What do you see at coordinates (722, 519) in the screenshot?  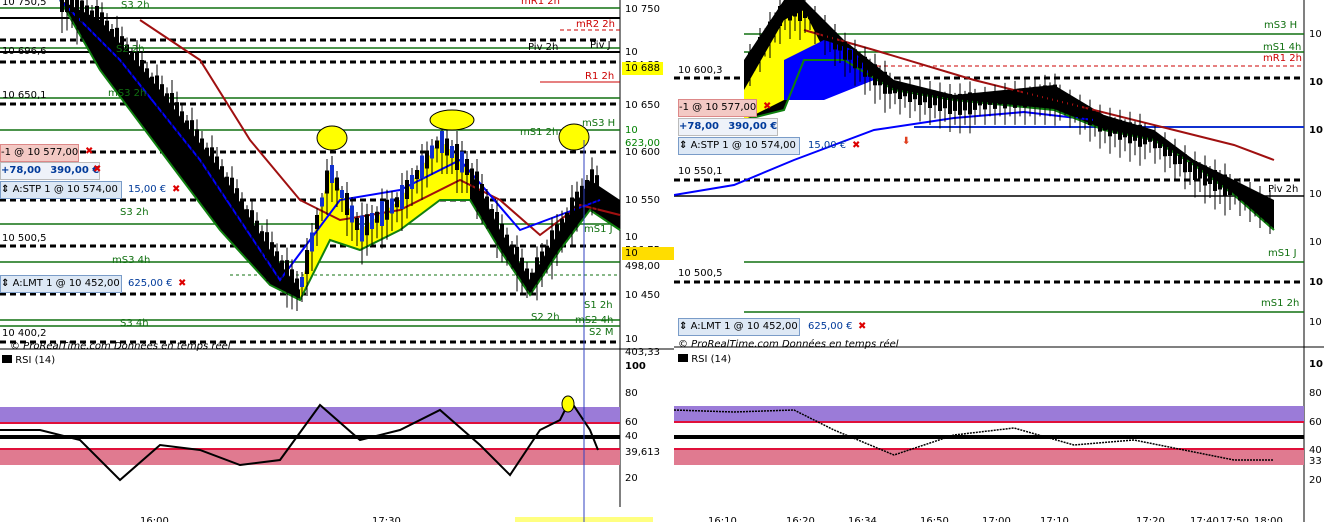 I see `time-label: 16:10` at bounding box center [722, 519].